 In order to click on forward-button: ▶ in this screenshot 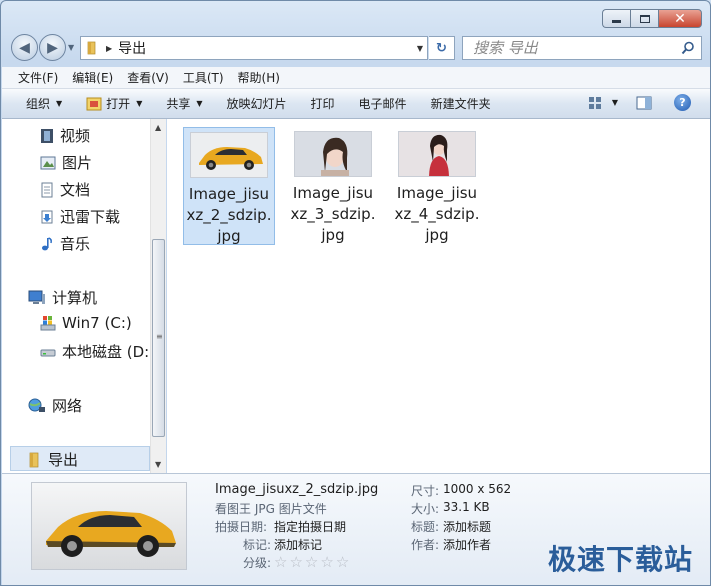, I will do `click(52, 47)`.